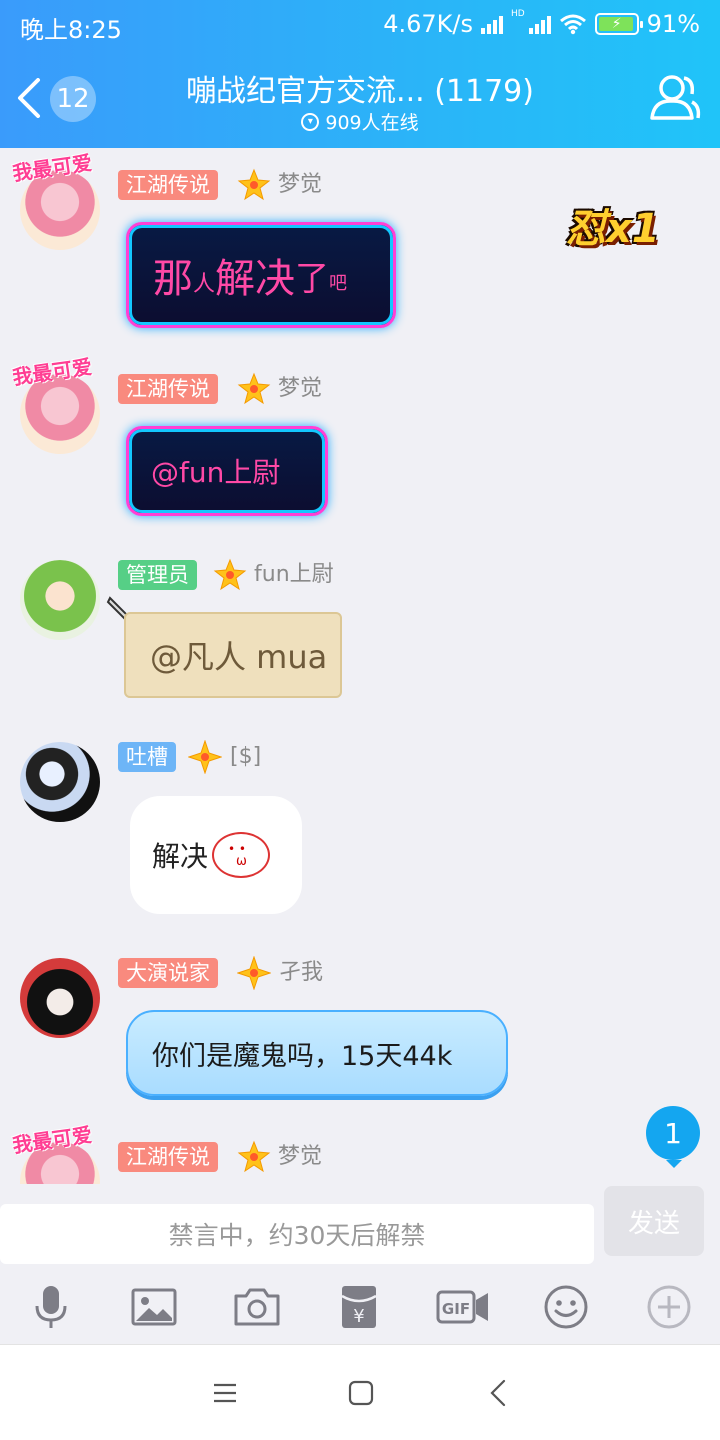  What do you see at coordinates (572, 24) in the screenshot?
I see `wifi-icon` at bounding box center [572, 24].